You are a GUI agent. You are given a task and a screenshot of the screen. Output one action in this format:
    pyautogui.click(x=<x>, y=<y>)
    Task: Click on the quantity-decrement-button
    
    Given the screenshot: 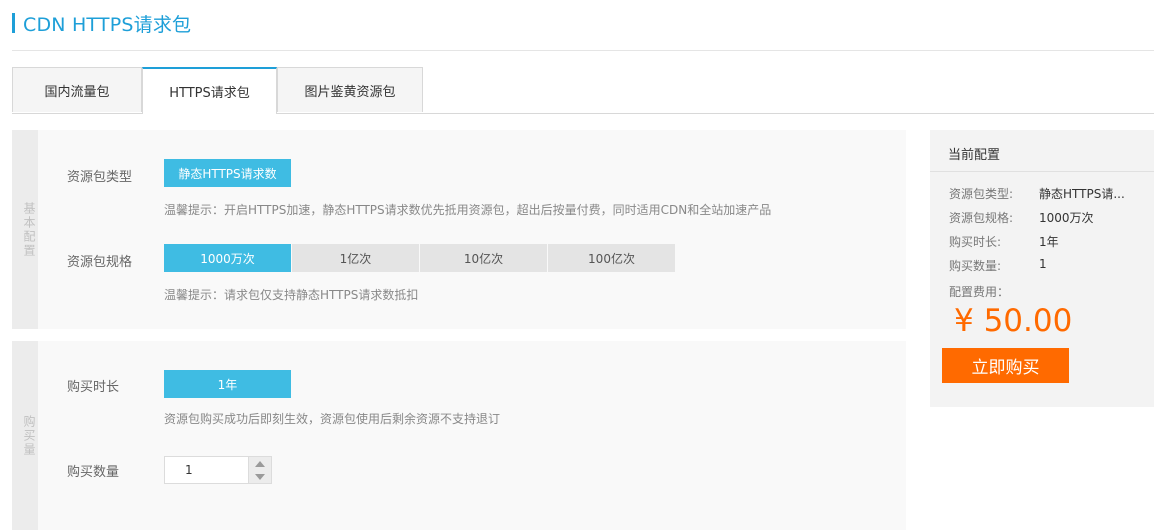 What is the action you would take?
    pyautogui.click(x=260, y=476)
    